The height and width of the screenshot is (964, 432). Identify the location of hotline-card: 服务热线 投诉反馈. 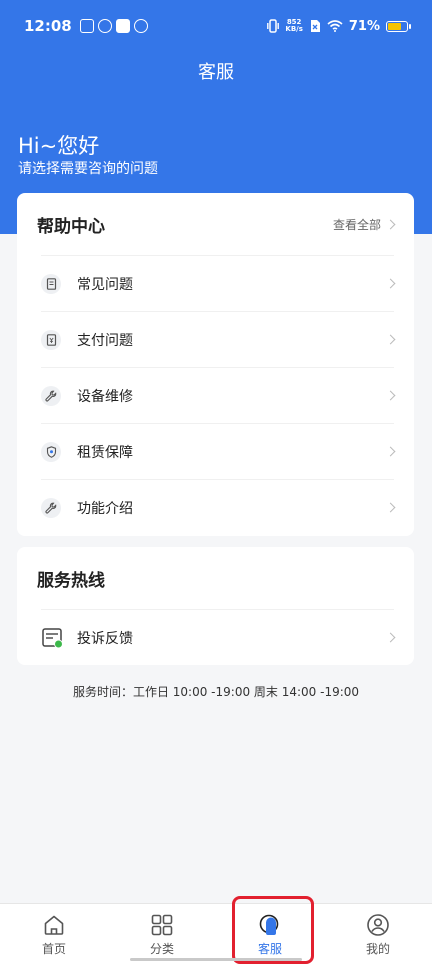
(215, 606).